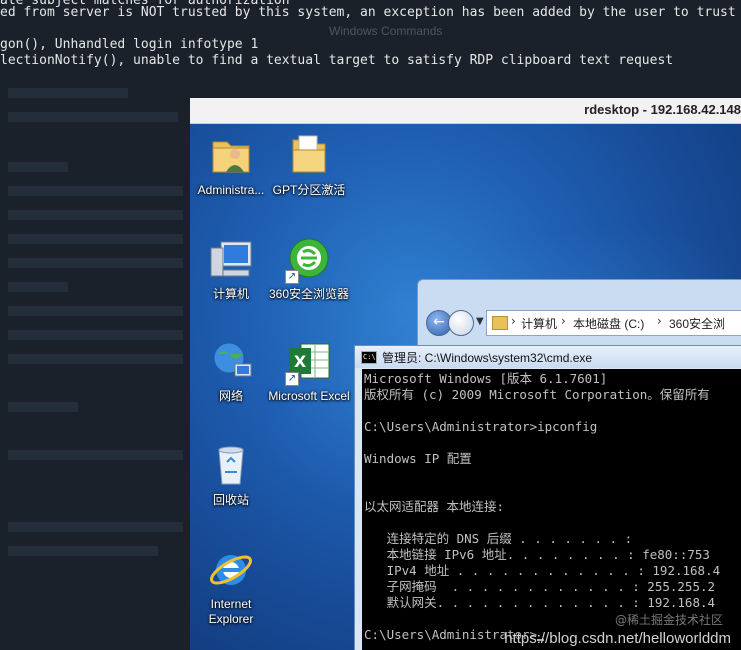 The image size is (741, 650). Describe the element at coordinates (662, 109) in the screenshot. I see `rdesktop-title: rdesktop - 192.168.42.148` at that location.